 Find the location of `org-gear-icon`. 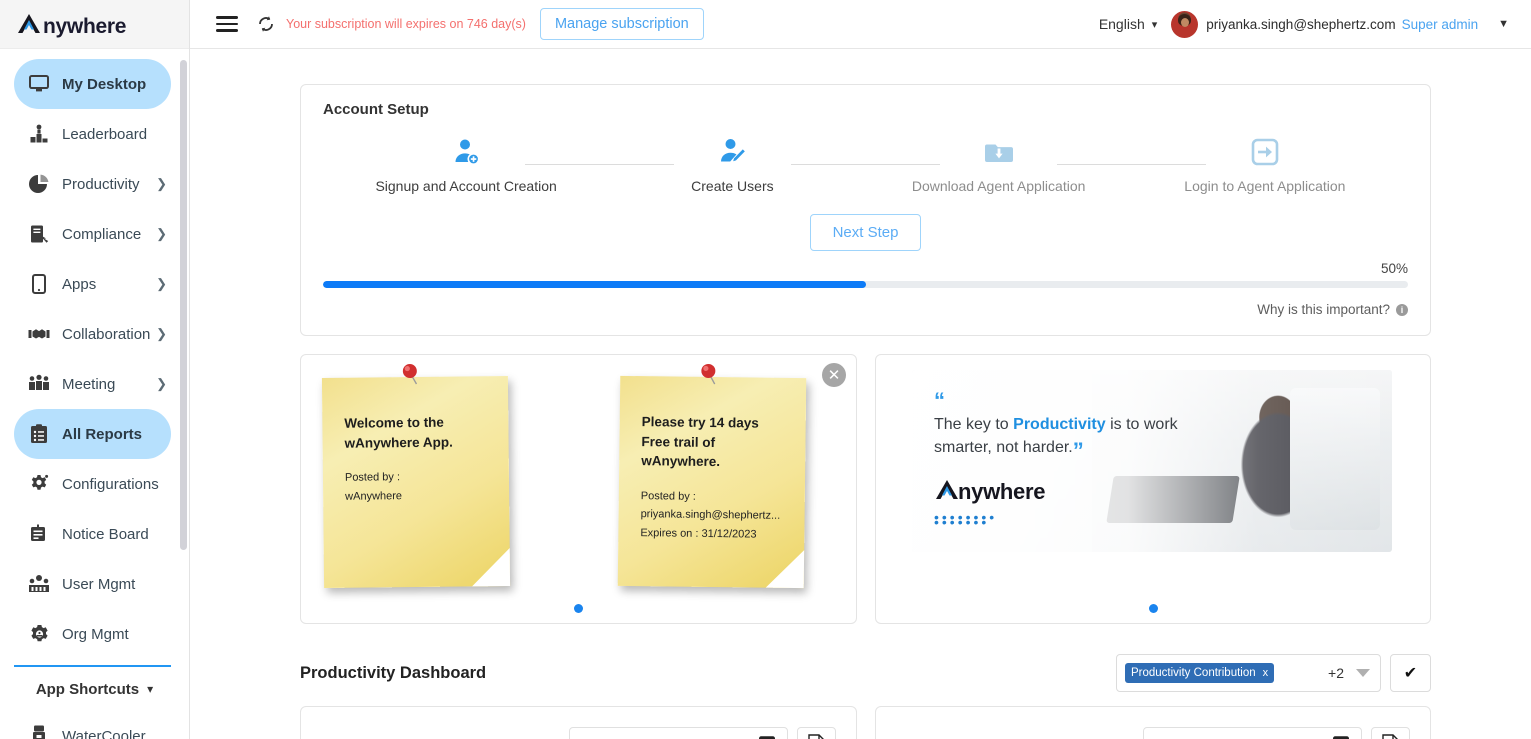

org-gear-icon is located at coordinates (39, 634).